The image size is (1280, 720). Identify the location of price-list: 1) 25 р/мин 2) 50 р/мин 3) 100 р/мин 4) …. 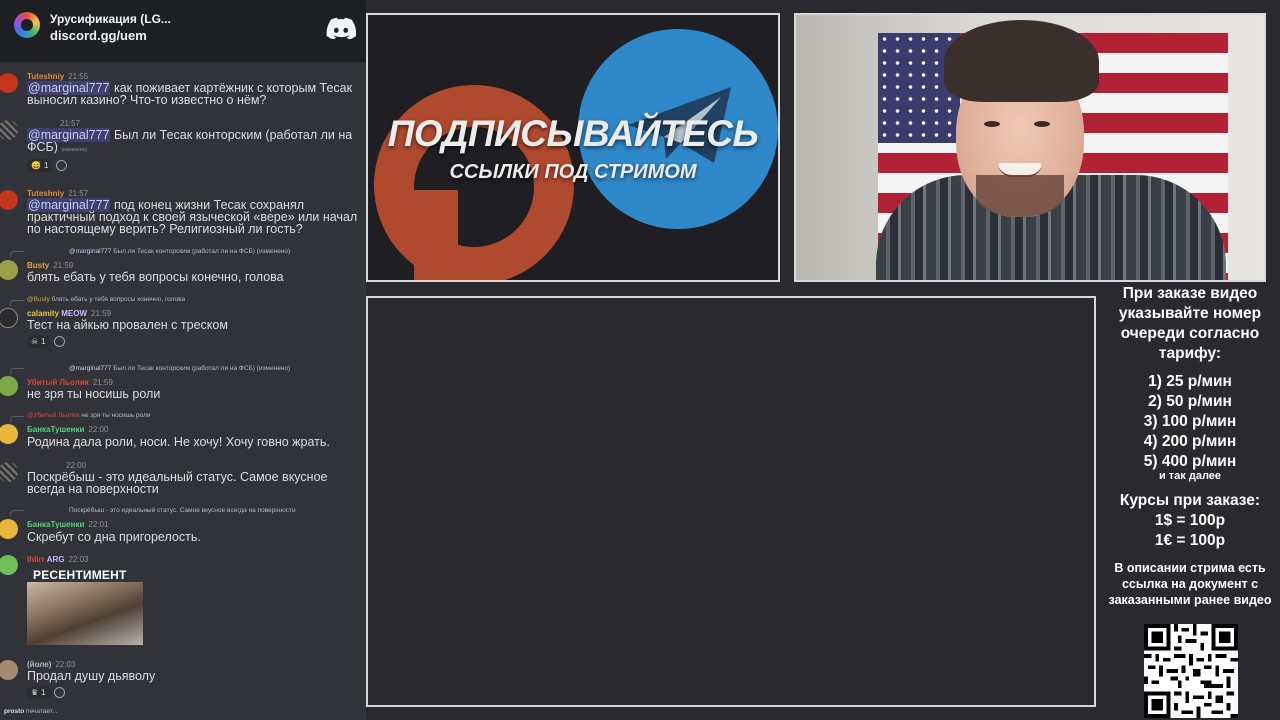
(1190, 422).